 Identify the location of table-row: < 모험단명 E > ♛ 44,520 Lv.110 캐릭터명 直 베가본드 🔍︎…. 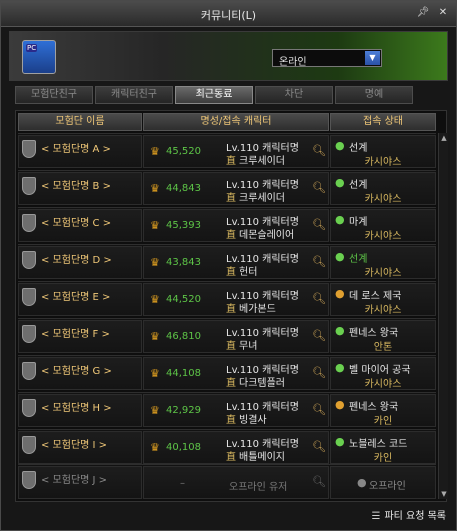
(227, 298).